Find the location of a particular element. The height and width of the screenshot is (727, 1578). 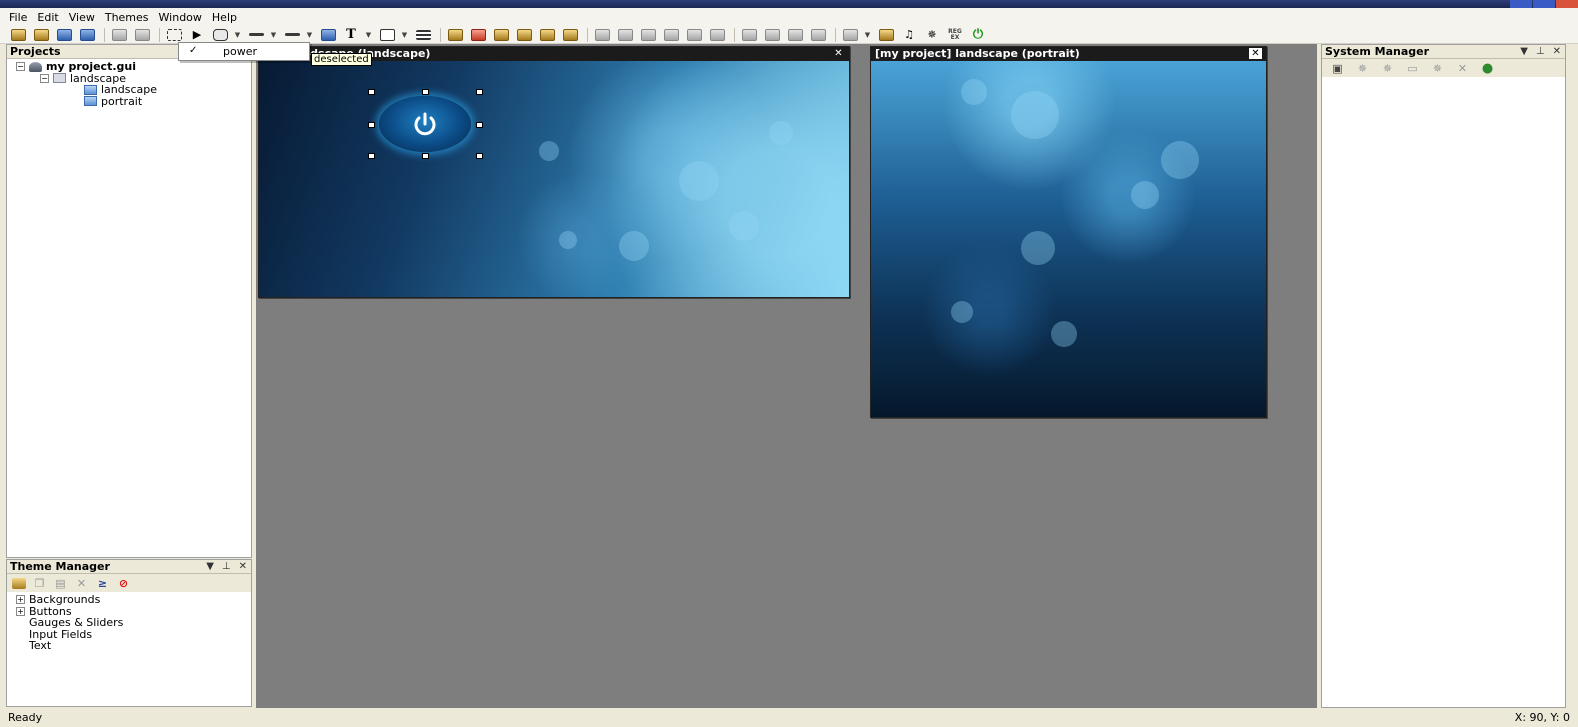

menu-edit: Edit is located at coordinates (47, 17).